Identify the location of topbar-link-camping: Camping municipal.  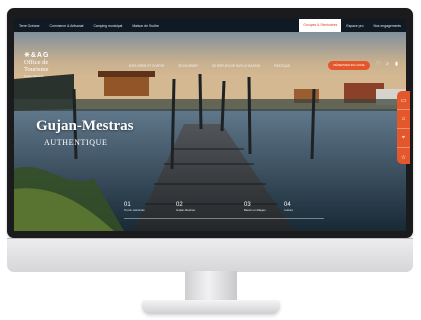
(107, 26).